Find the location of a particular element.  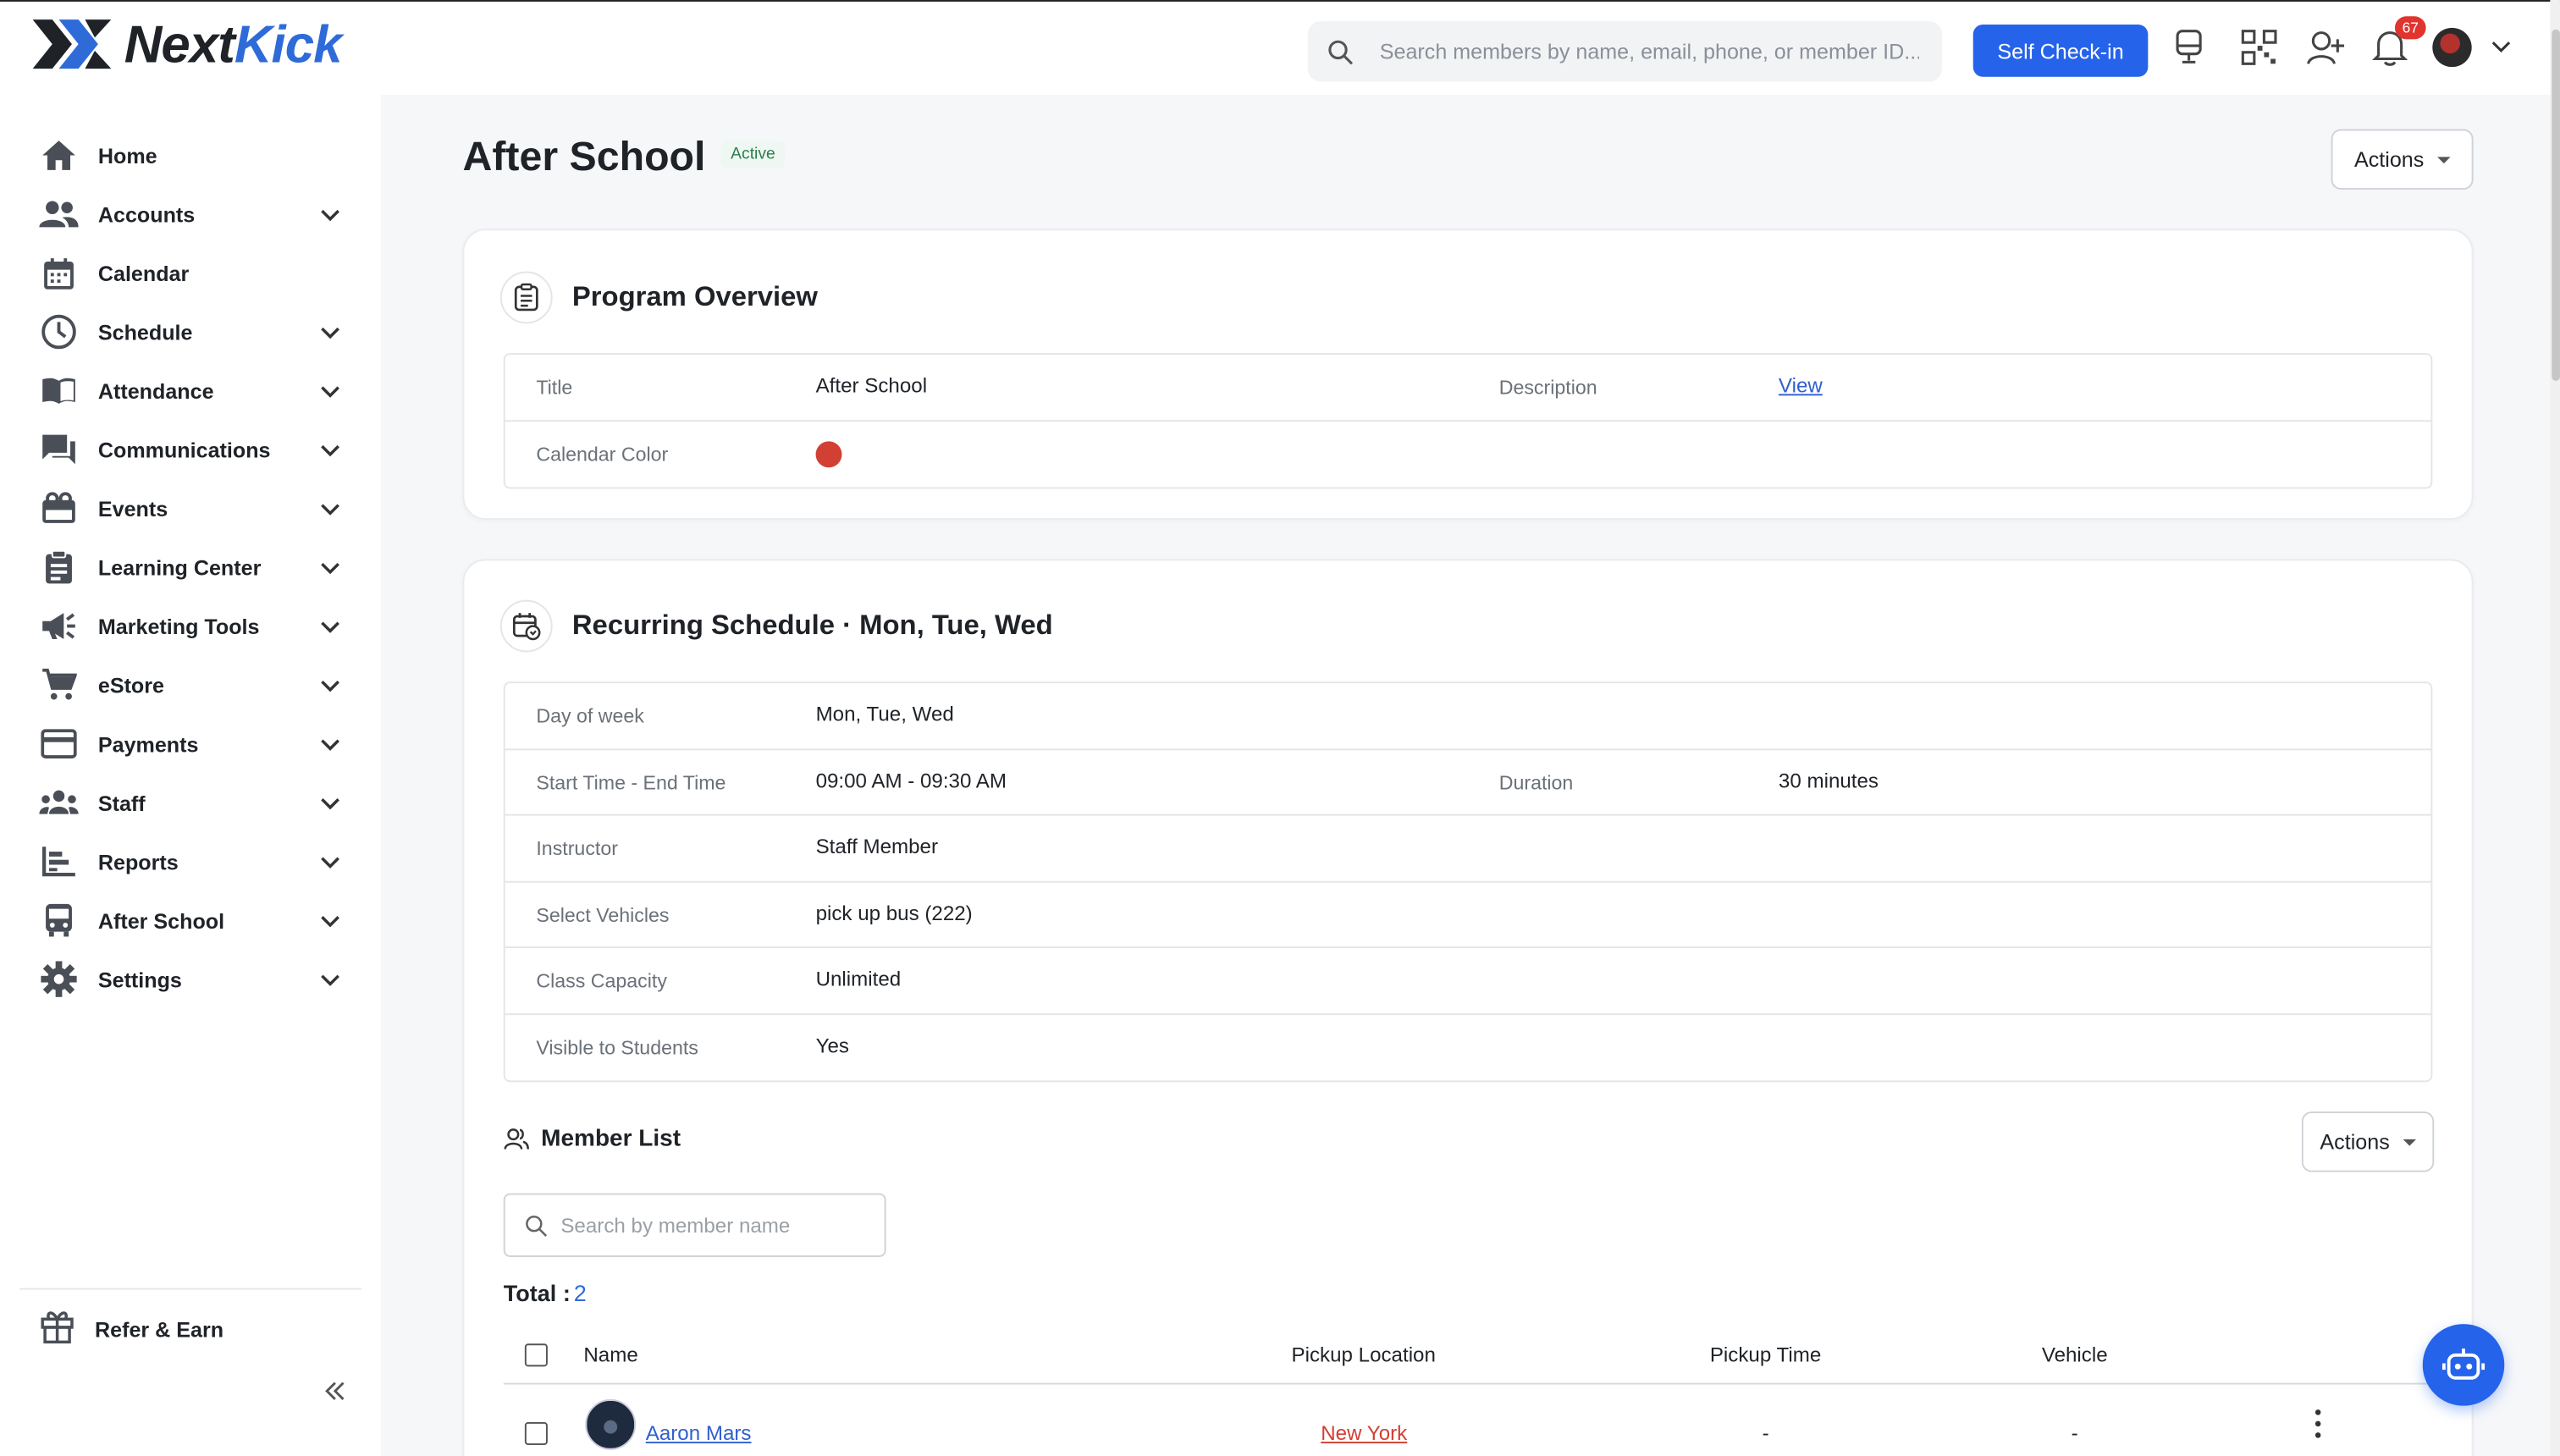

sidebar-item-after-school: After School is located at coordinates (191, 920).